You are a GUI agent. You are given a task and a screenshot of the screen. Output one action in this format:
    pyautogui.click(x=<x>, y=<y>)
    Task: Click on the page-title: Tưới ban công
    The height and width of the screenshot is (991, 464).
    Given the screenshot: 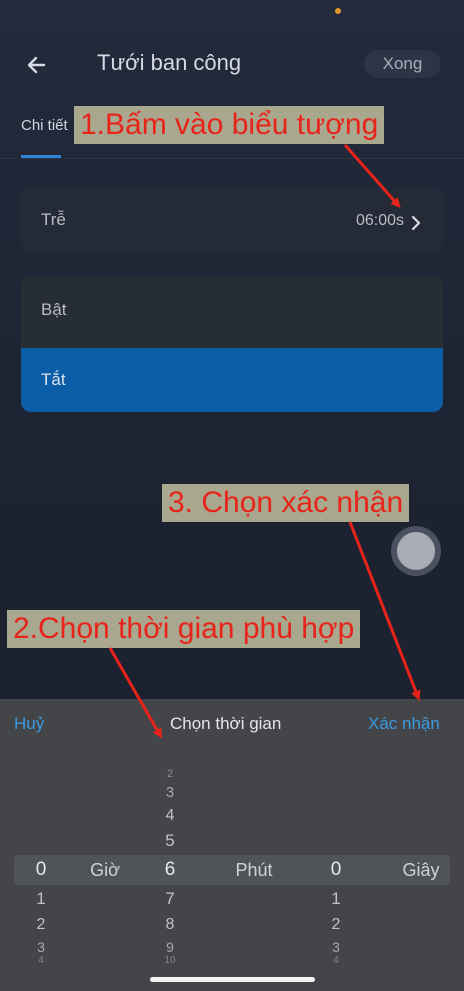 What is the action you would take?
    pyautogui.click(x=169, y=62)
    